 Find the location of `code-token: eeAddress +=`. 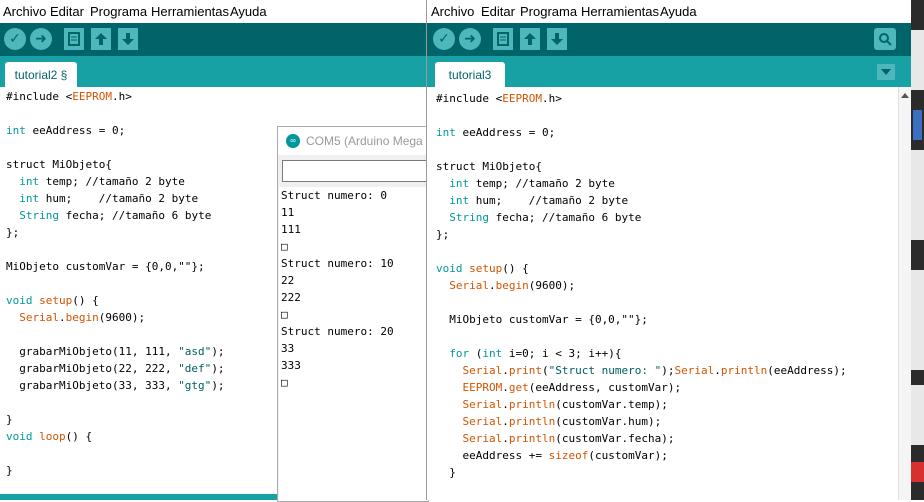

code-token: eeAddress += is located at coordinates (492, 455).